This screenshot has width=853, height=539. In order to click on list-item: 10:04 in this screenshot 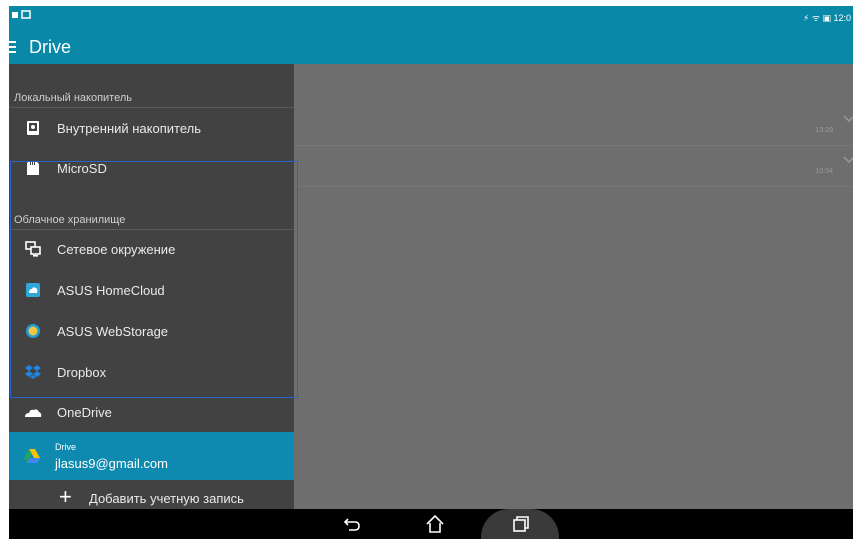, I will do `click(573, 166)`.